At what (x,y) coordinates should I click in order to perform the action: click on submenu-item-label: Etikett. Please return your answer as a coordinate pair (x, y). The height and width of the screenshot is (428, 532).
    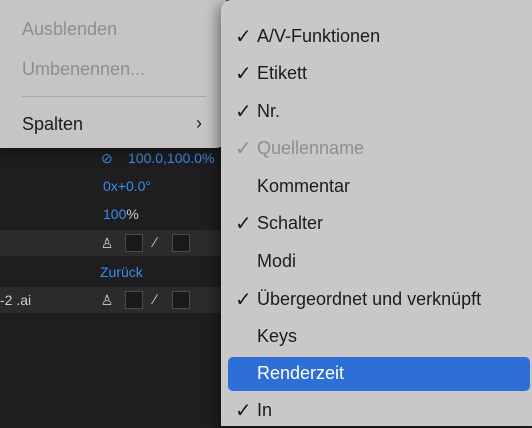
    Looking at the image, I should click on (282, 73).